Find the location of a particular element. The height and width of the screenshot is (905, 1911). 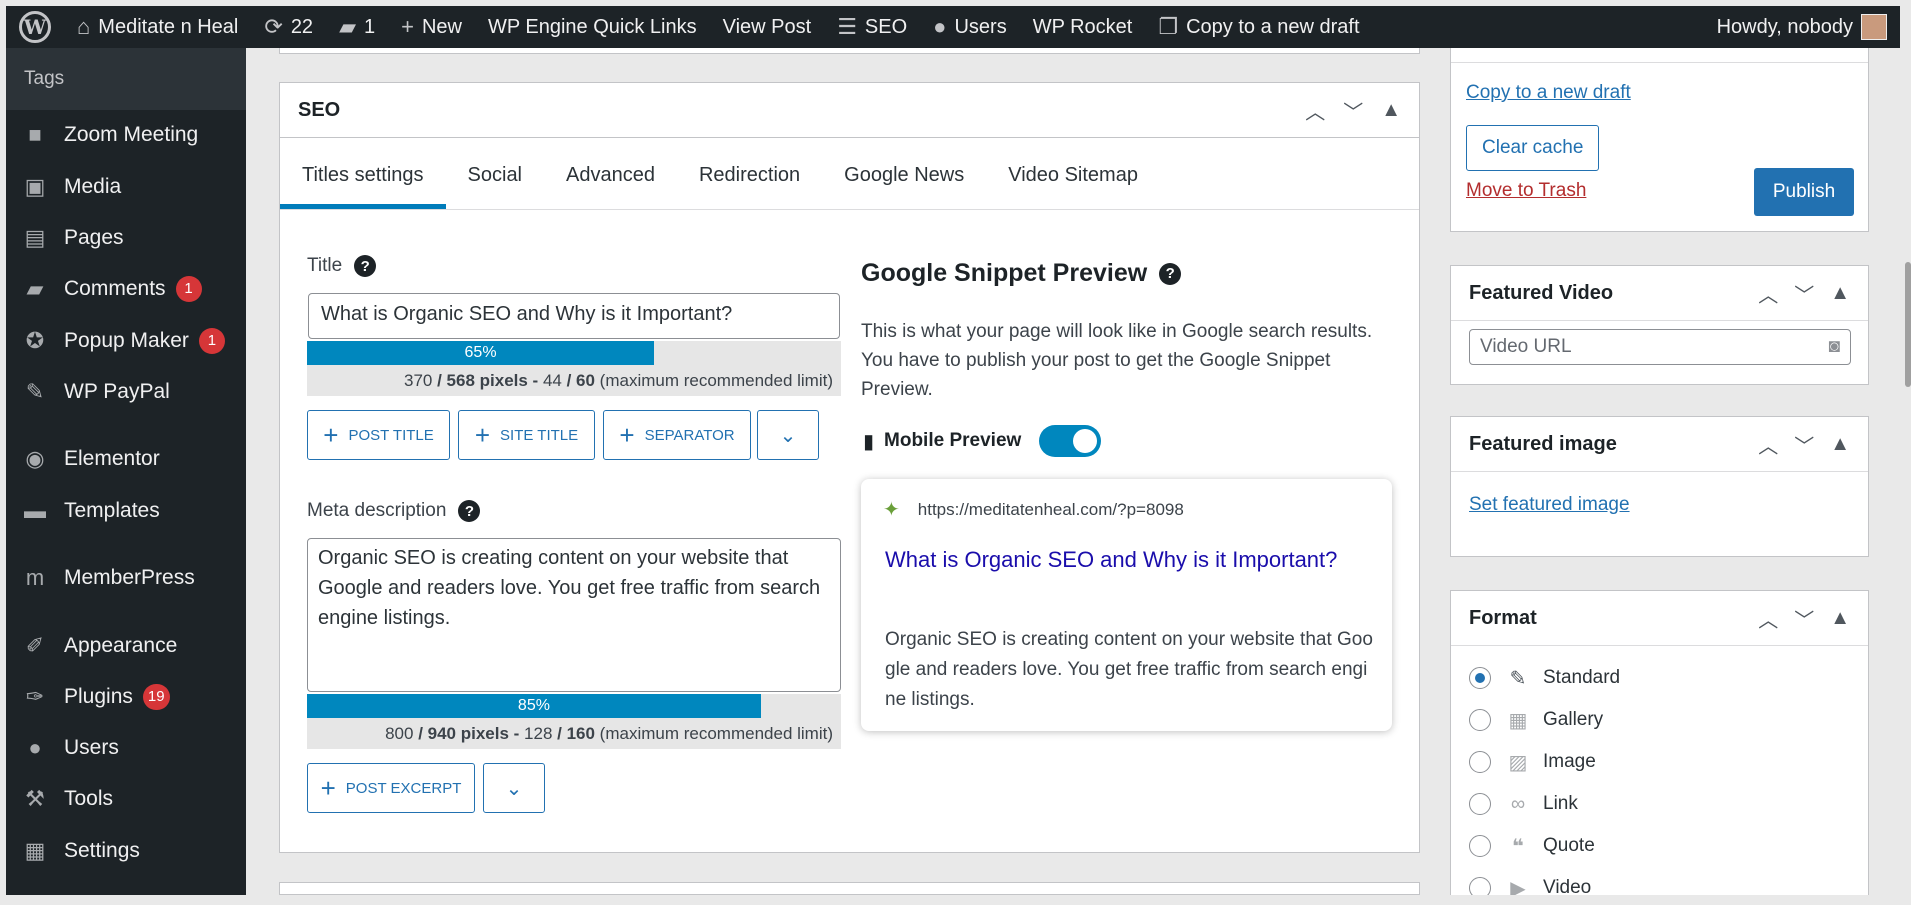

format-option-quote: ❝ Quote is located at coordinates (1544, 846).